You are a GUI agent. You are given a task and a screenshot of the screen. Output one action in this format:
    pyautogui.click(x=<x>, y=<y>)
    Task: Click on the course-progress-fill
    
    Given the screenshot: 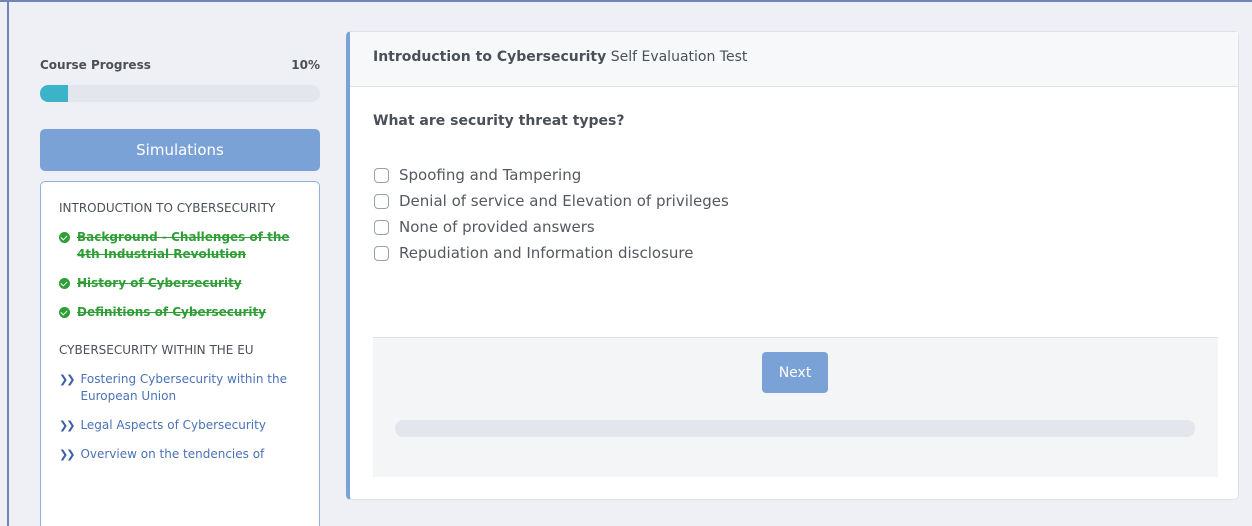 What is the action you would take?
    pyautogui.click(x=54, y=93)
    